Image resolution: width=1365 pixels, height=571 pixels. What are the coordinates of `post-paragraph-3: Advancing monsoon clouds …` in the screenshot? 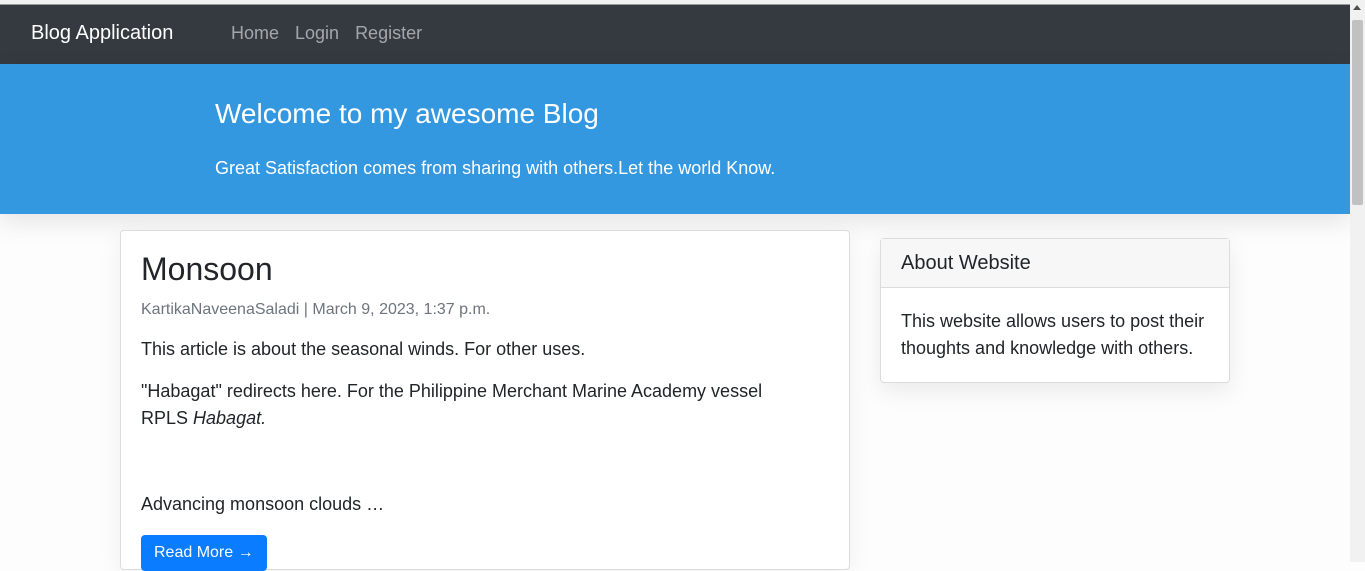 It's located at (263, 504).